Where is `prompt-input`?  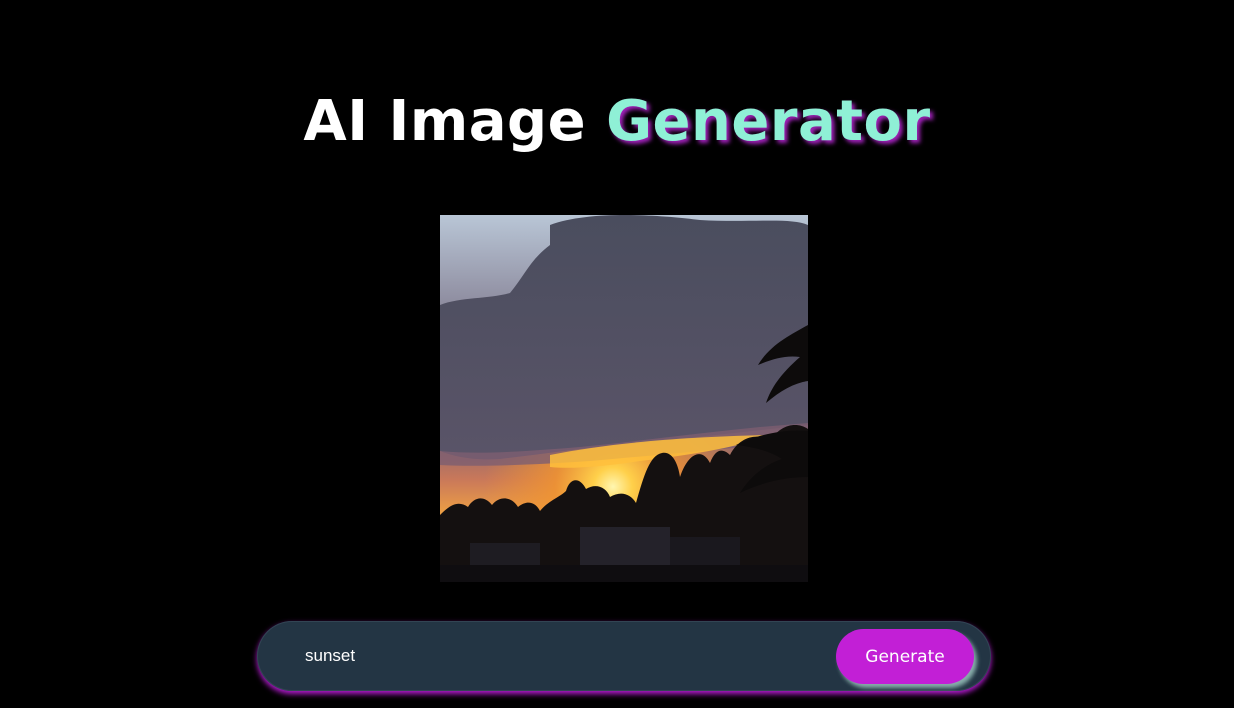
prompt-input is located at coordinates (565, 656).